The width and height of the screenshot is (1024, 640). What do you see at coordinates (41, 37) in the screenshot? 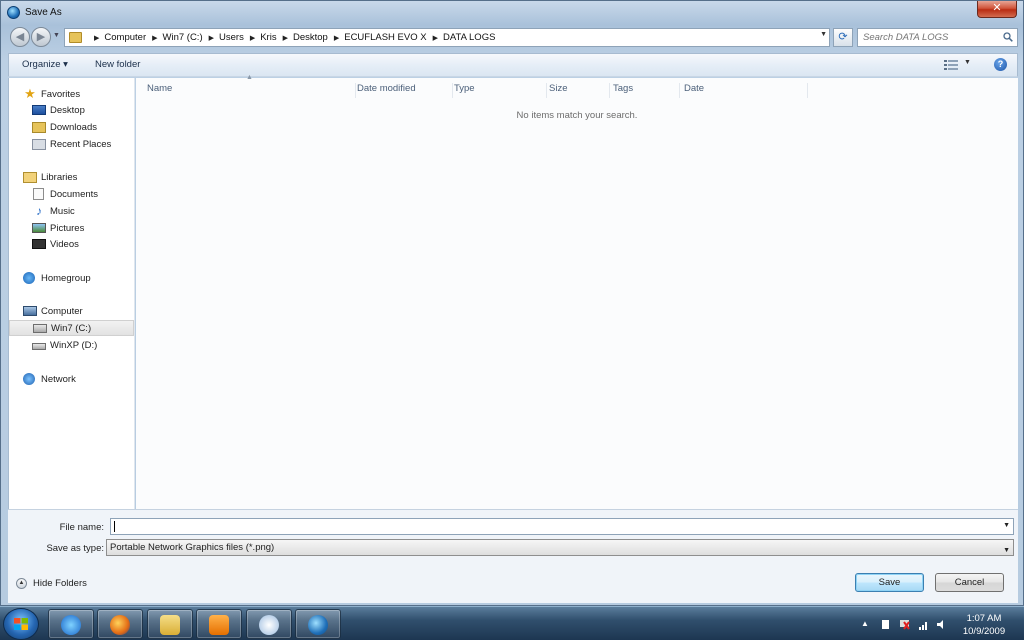
I see `forward-button: ▶` at bounding box center [41, 37].